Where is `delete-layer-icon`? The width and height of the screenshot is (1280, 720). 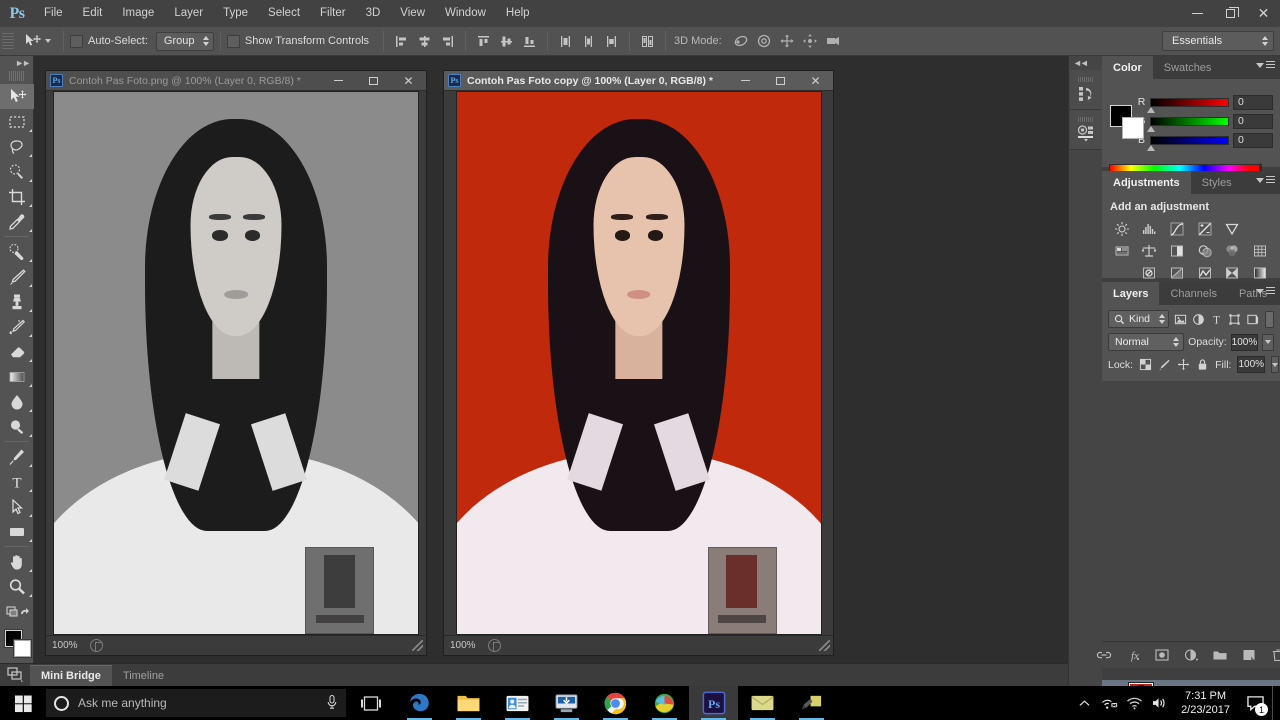
delete-layer-icon is located at coordinates (1275, 655).